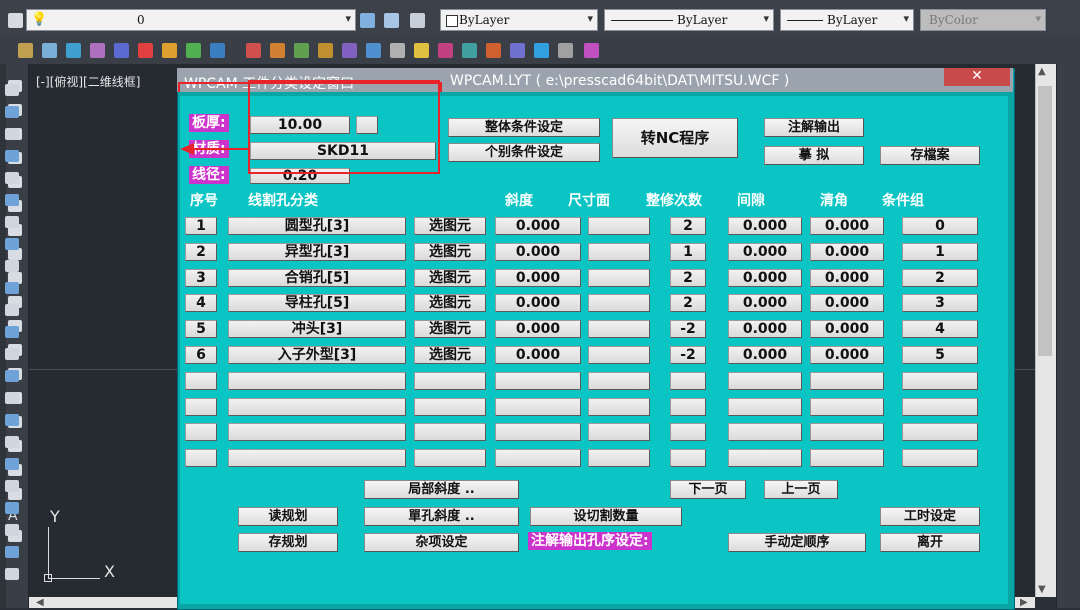 Image resolution: width=1080 pixels, height=610 pixels. What do you see at coordinates (12, 420) in the screenshot?
I see `osnap-settings-icon` at bounding box center [12, 420].